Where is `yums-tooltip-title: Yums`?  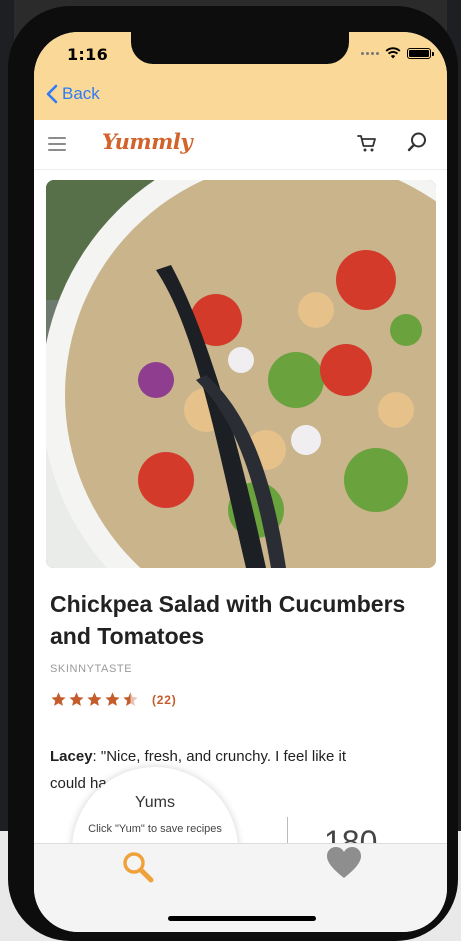 yums-tooltip-title: Yums is located at coordinates (154, 802).